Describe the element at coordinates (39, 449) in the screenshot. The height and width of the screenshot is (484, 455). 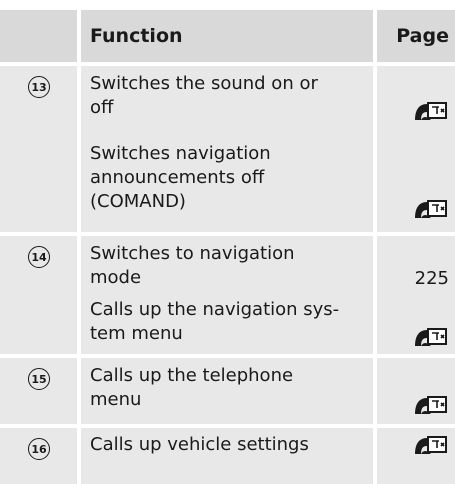
I see `callout-number: 16` at that location.